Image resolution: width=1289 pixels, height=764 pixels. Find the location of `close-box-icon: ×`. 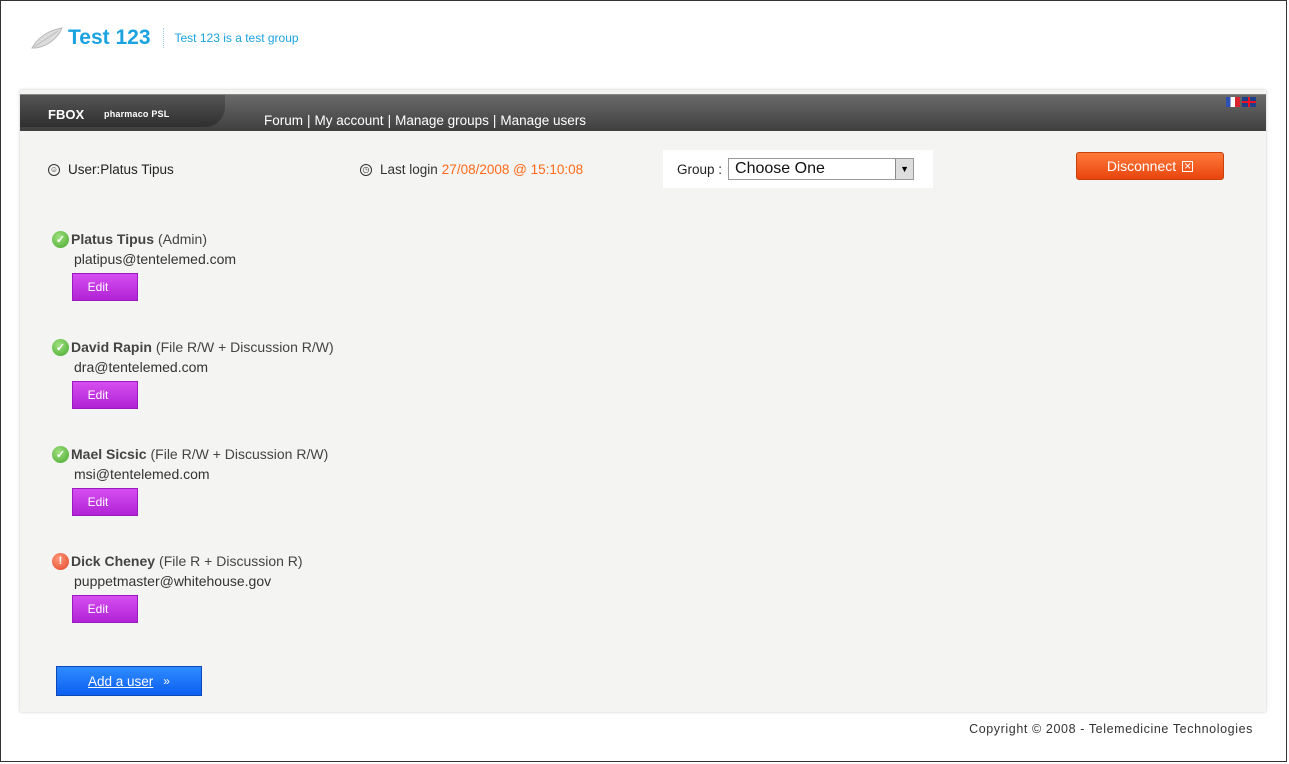

close-box-icon: × is located at coordinates (1188, 165).